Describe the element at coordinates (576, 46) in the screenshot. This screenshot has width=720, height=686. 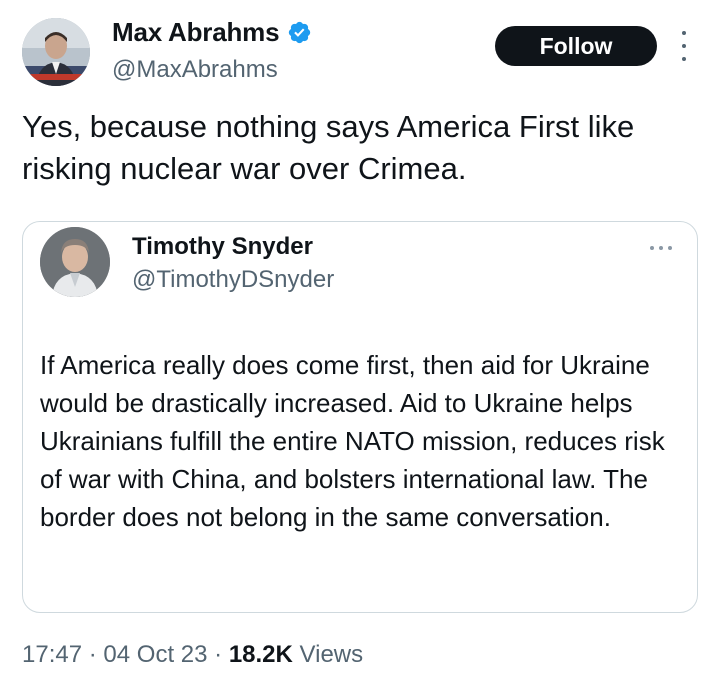
I see `follow-button: Follow` at that location.